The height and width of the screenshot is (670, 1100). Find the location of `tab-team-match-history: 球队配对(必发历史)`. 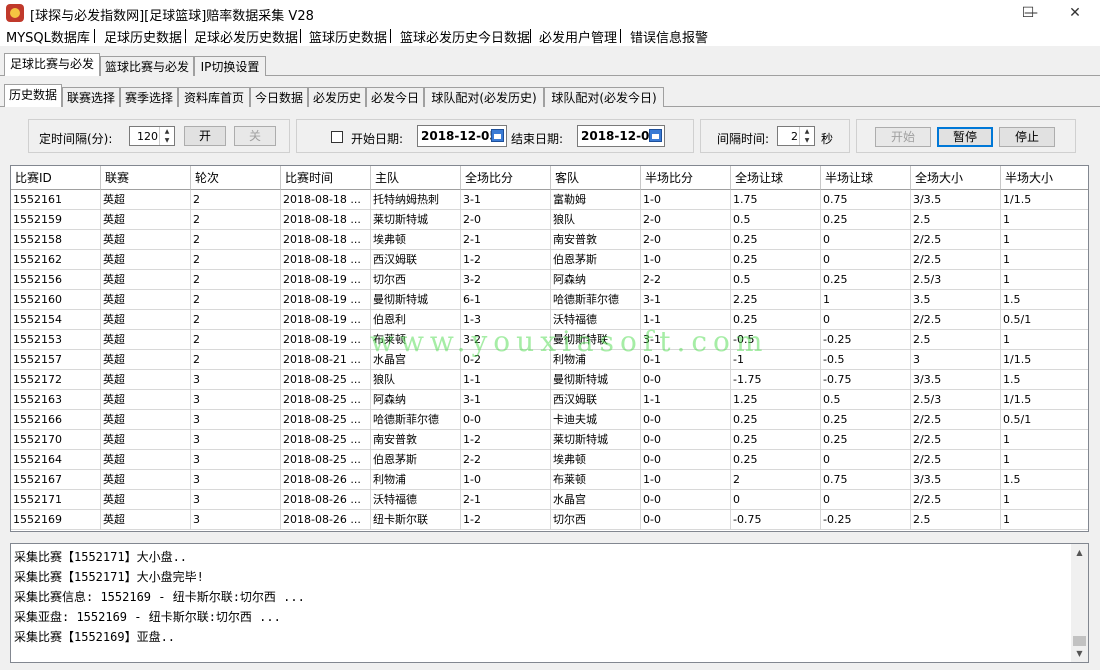

tab-team-match-history: 球队配对(必发历史) is located at coordinates (484, 97).